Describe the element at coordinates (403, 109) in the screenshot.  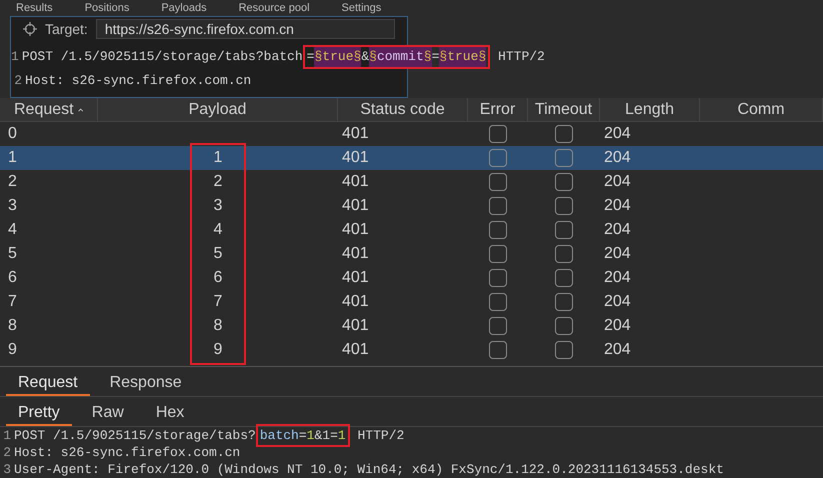
I see `column-header: Status code` at that location.